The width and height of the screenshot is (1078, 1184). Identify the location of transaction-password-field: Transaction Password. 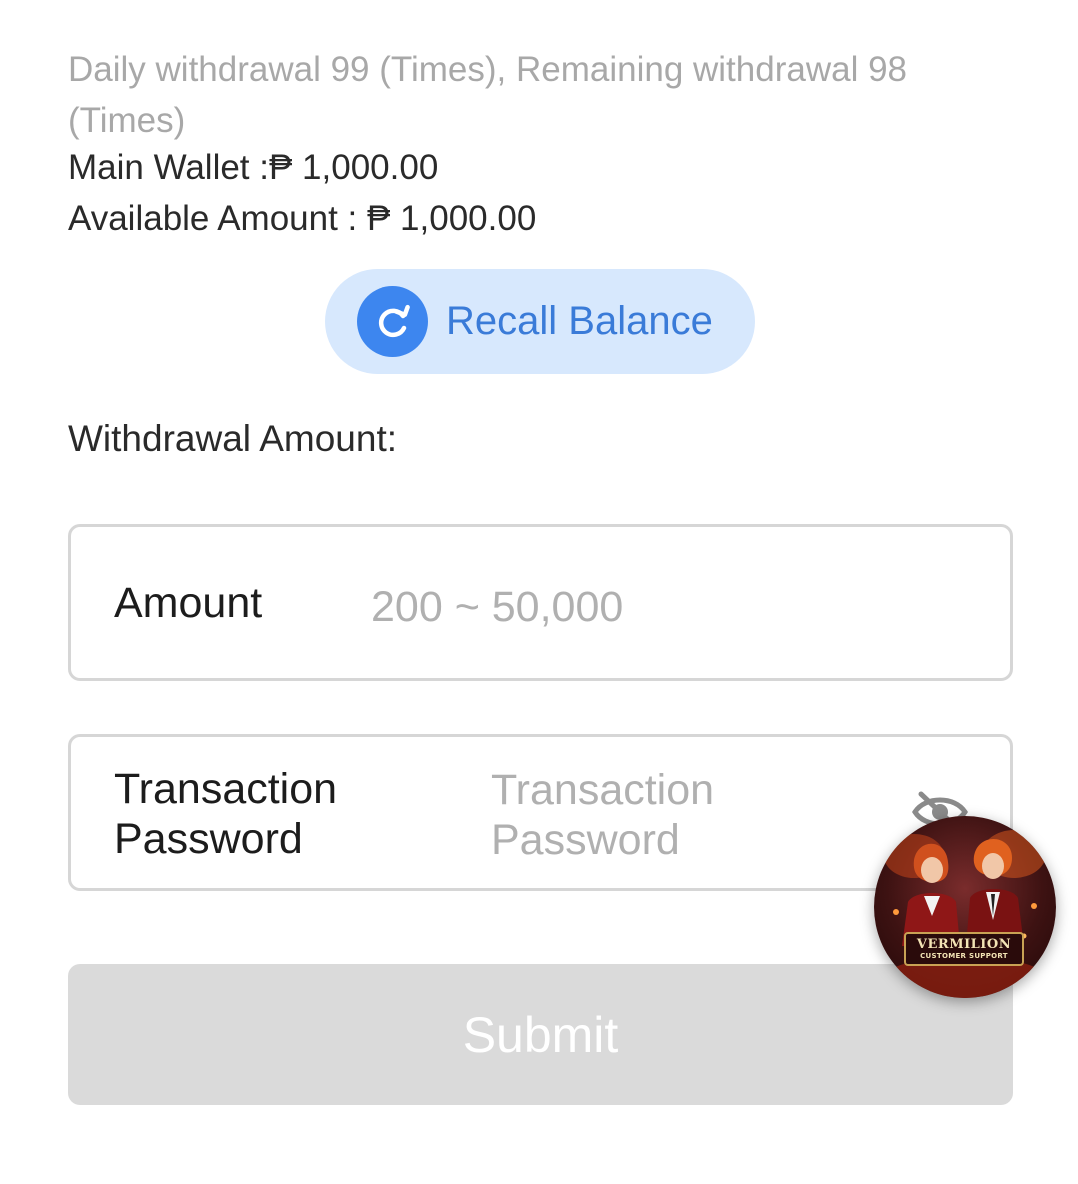
(540, 812).